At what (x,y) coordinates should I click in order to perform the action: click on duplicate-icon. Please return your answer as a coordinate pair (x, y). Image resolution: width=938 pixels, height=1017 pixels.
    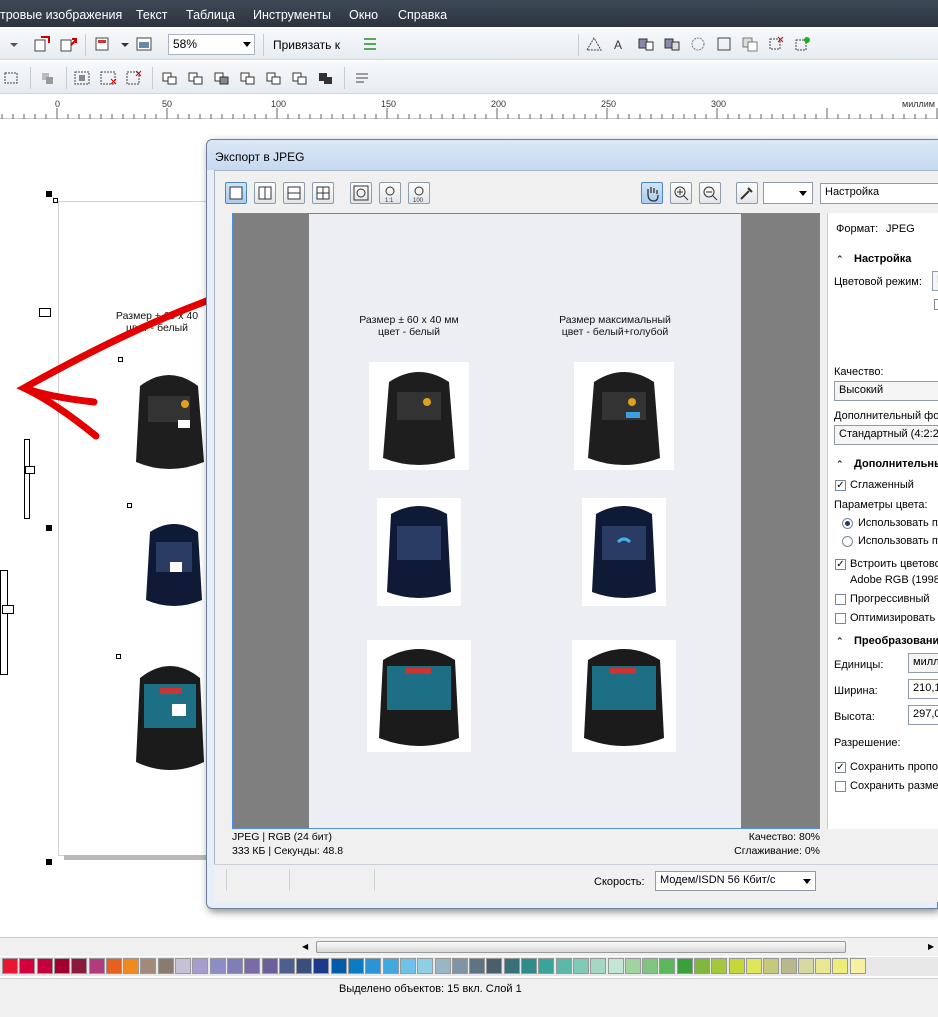
    Looking at the image, I should click on (750, 44).